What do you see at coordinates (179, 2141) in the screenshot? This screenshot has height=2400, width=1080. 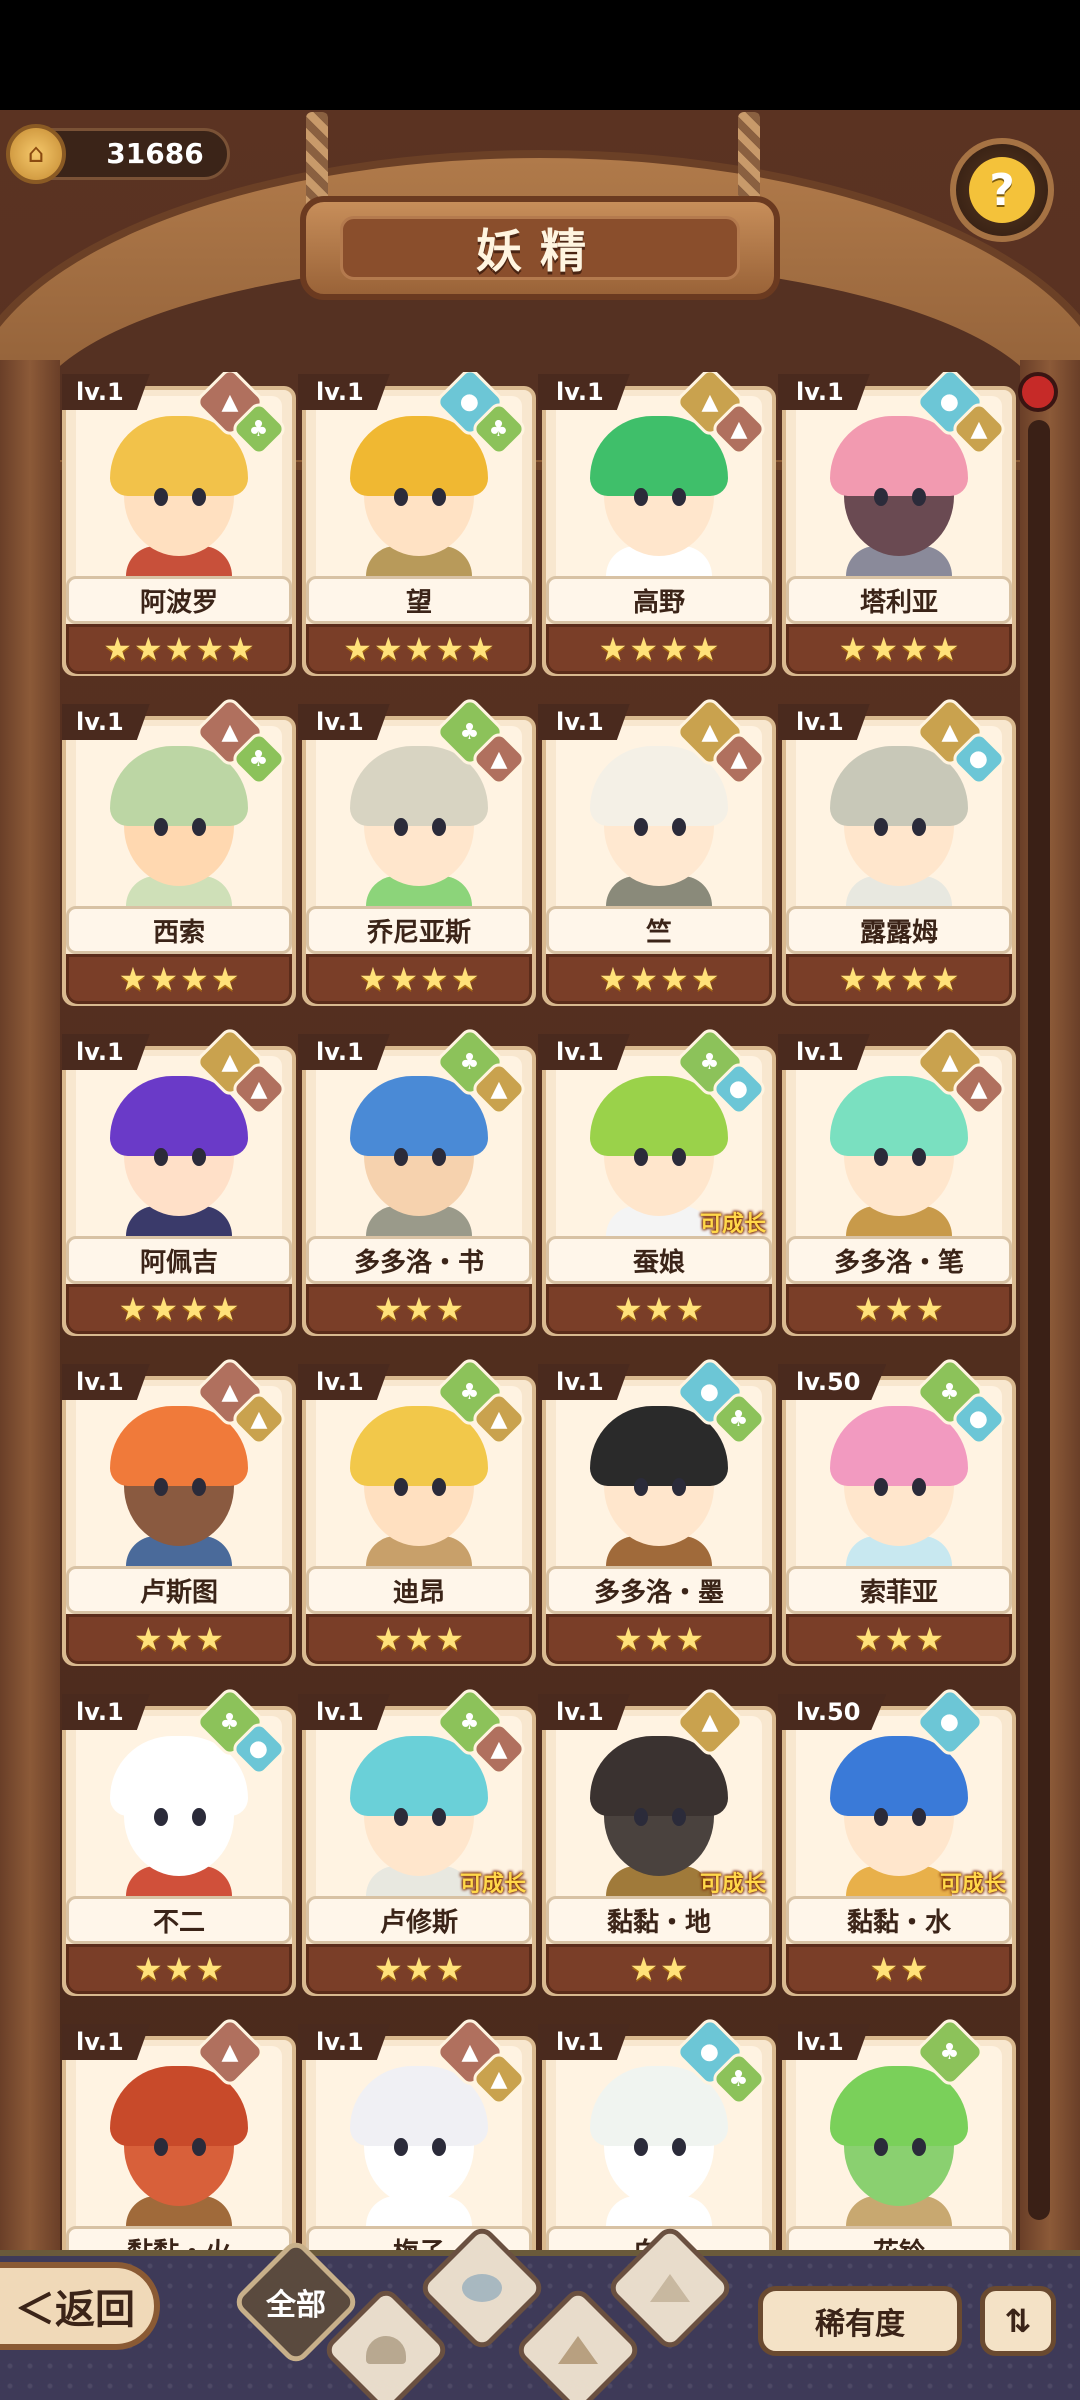 I see `fairy-portrait` at bounding box center [179, 2141].